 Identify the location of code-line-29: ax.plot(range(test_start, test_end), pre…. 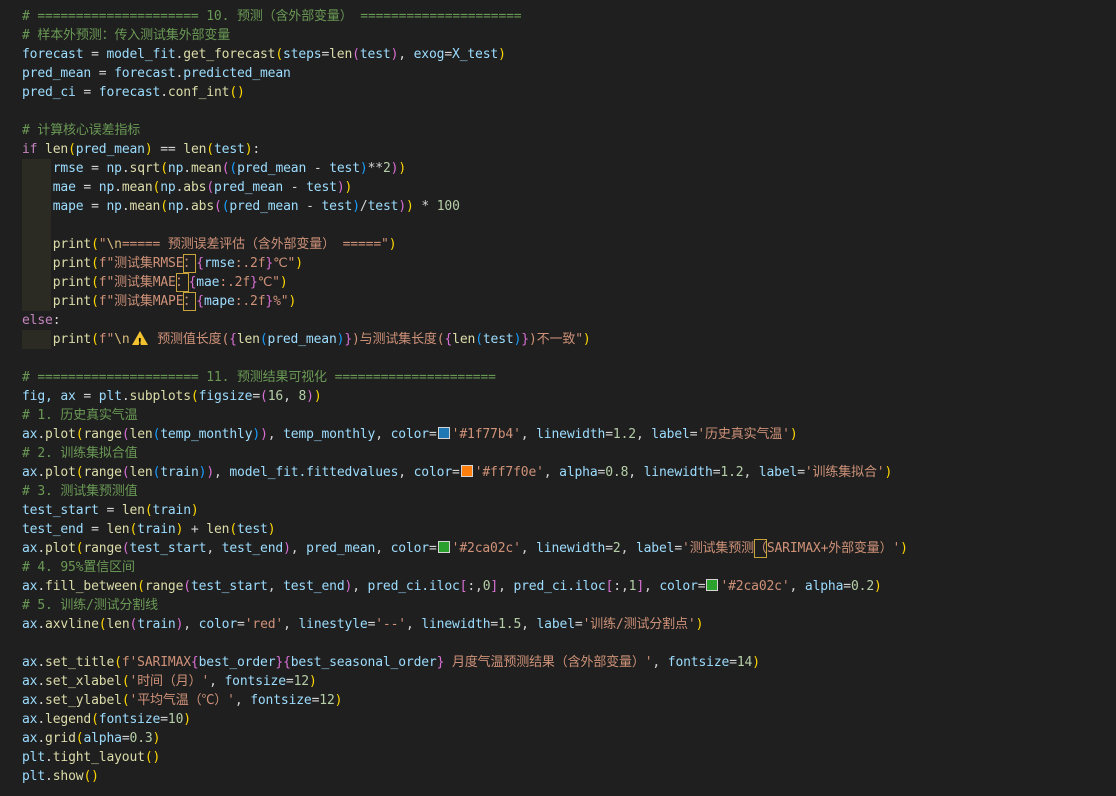
(465, 548).